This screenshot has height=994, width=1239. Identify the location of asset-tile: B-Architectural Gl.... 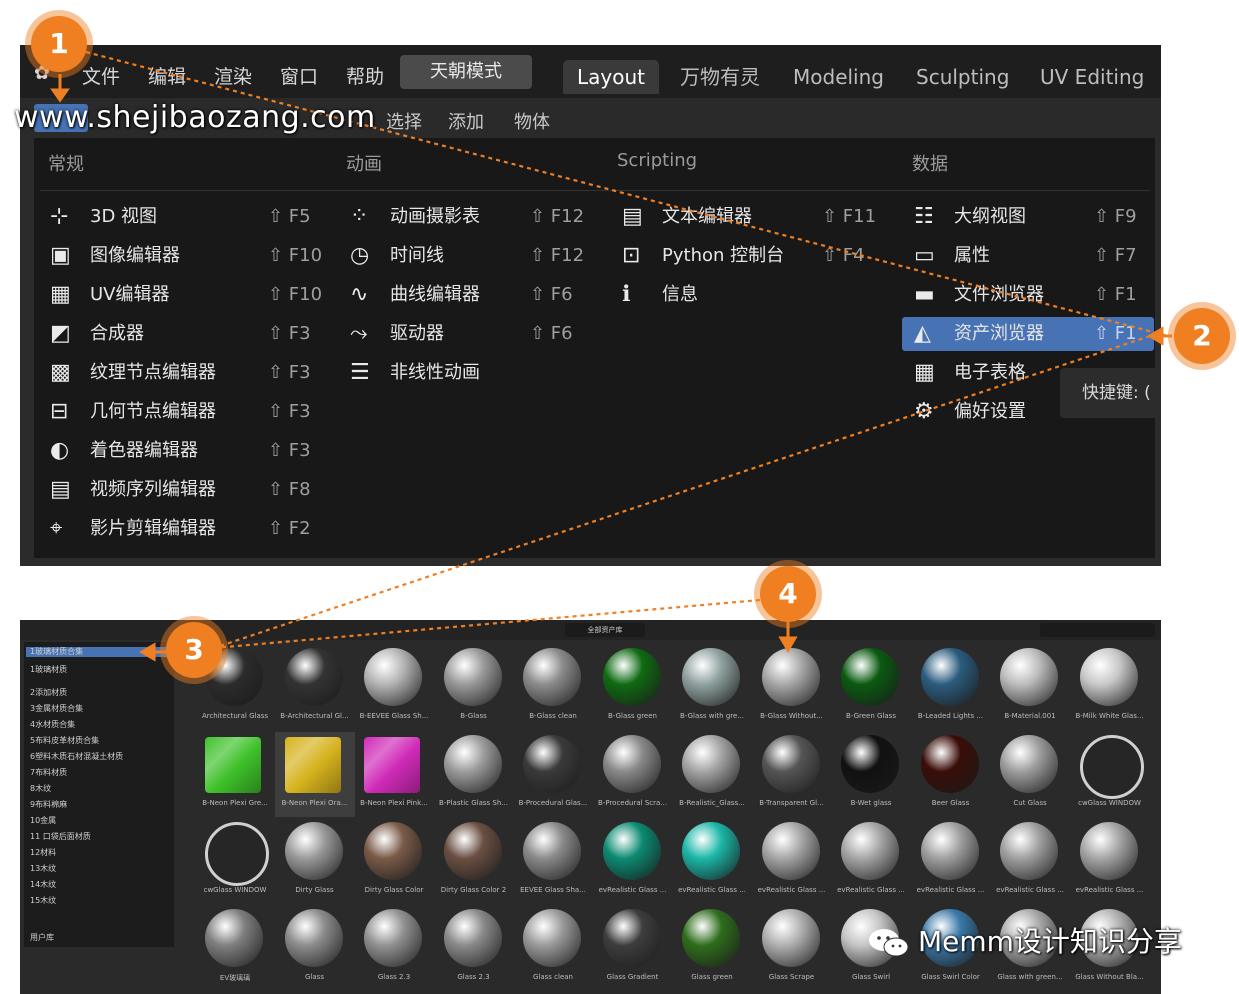
(315, 687).